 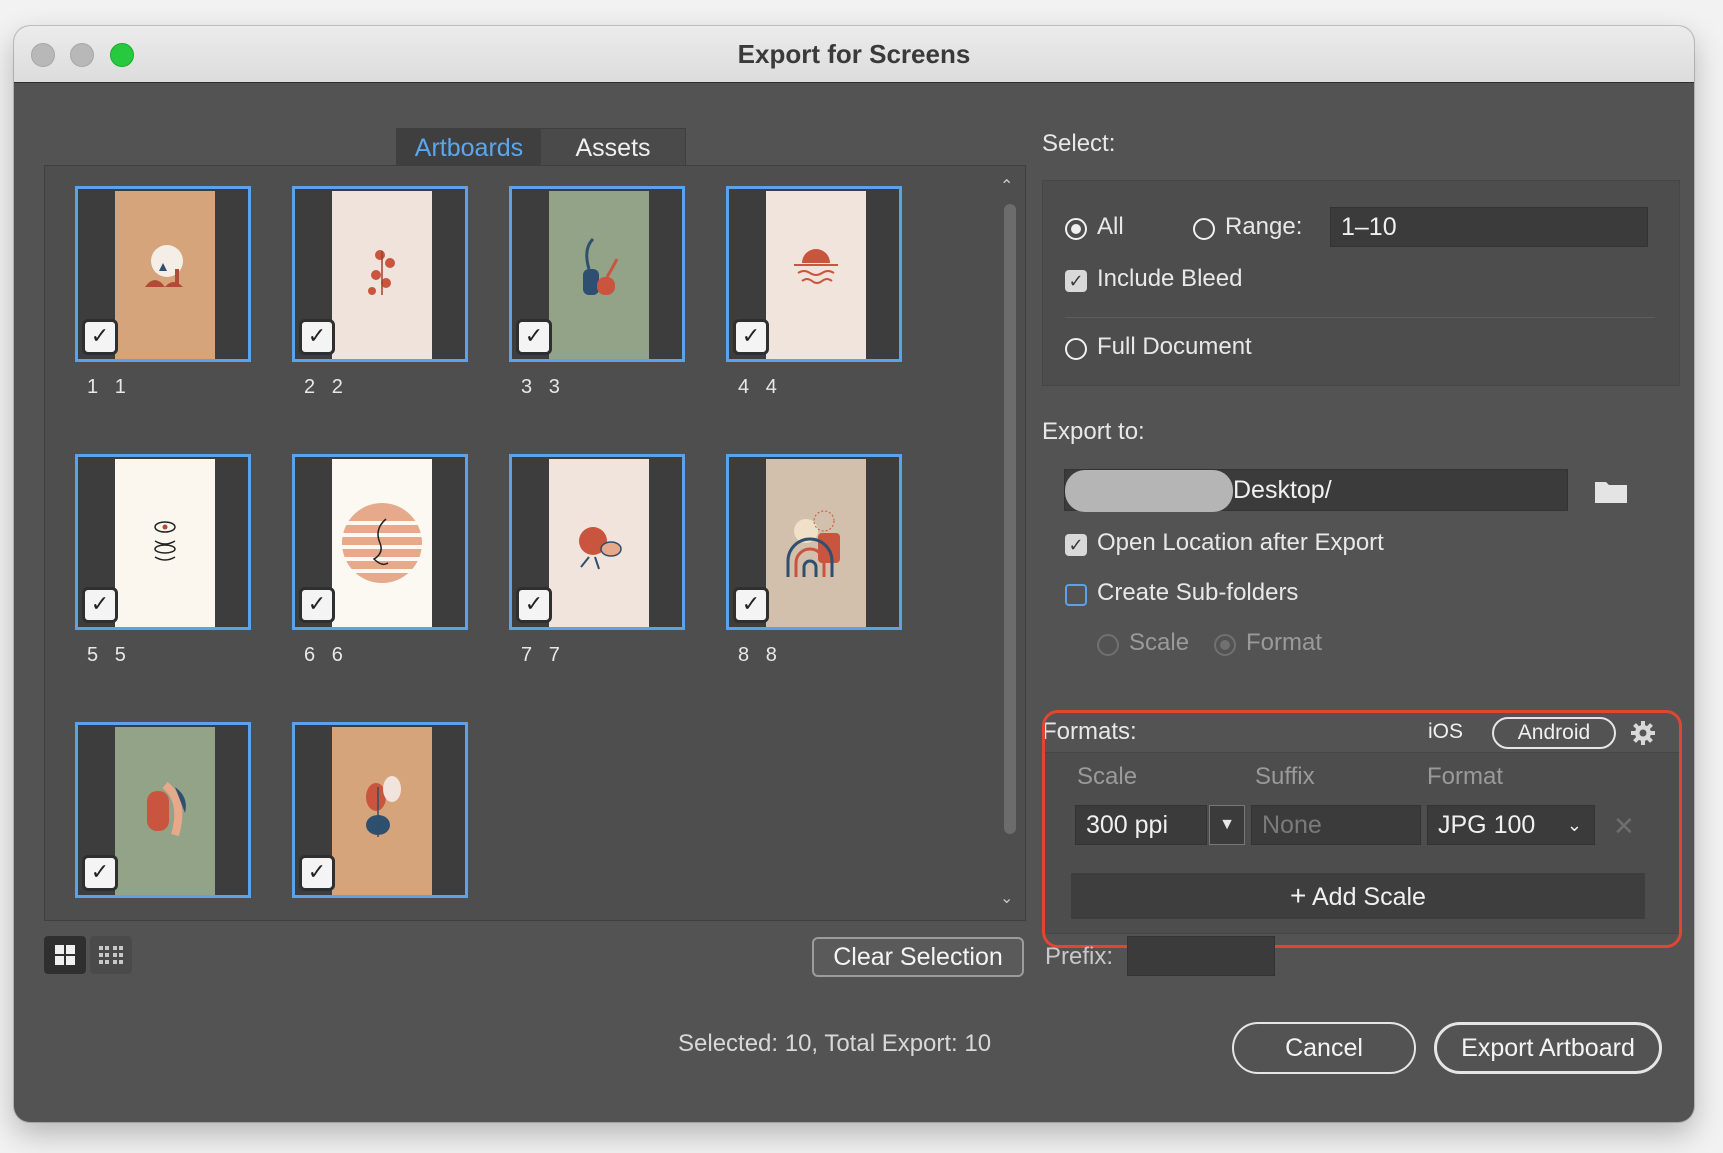 What do you see at coordinates (1076, 349) in the screenshot?
I see `full-document-radio` at bounding box center [1076, 349].